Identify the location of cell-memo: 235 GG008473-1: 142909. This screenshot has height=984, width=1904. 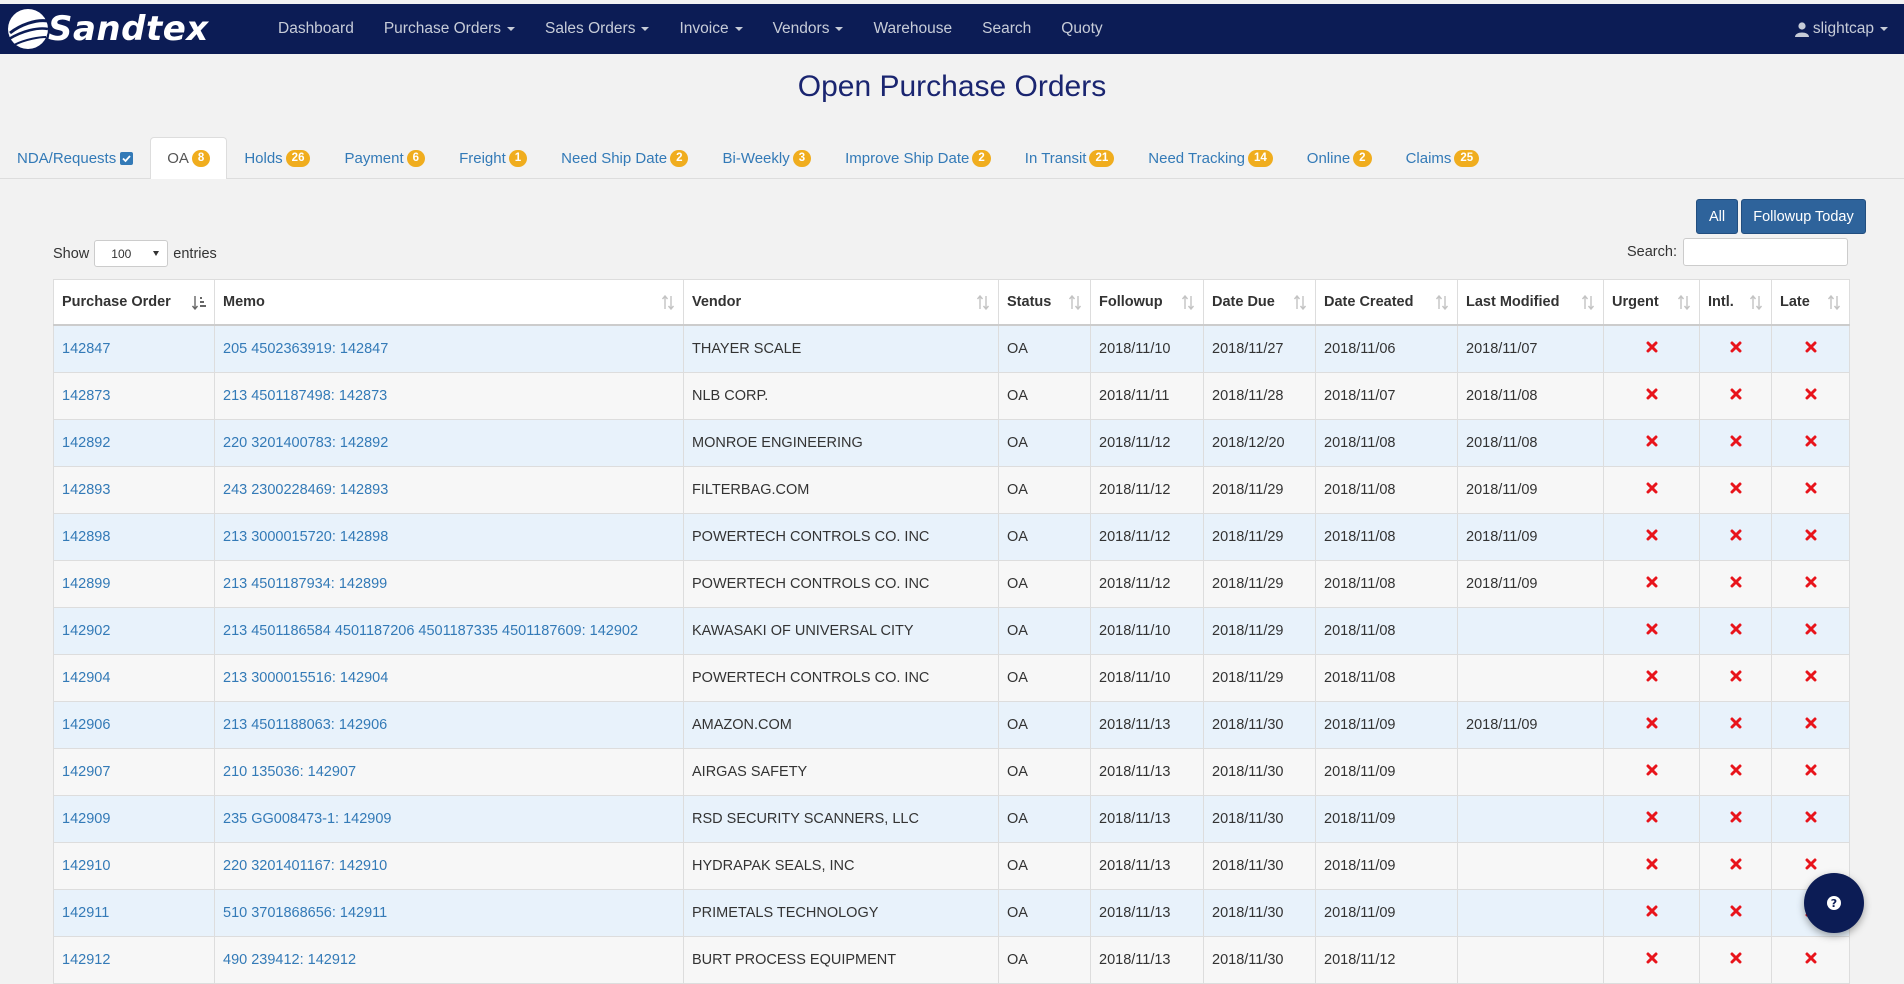
(449, 819).